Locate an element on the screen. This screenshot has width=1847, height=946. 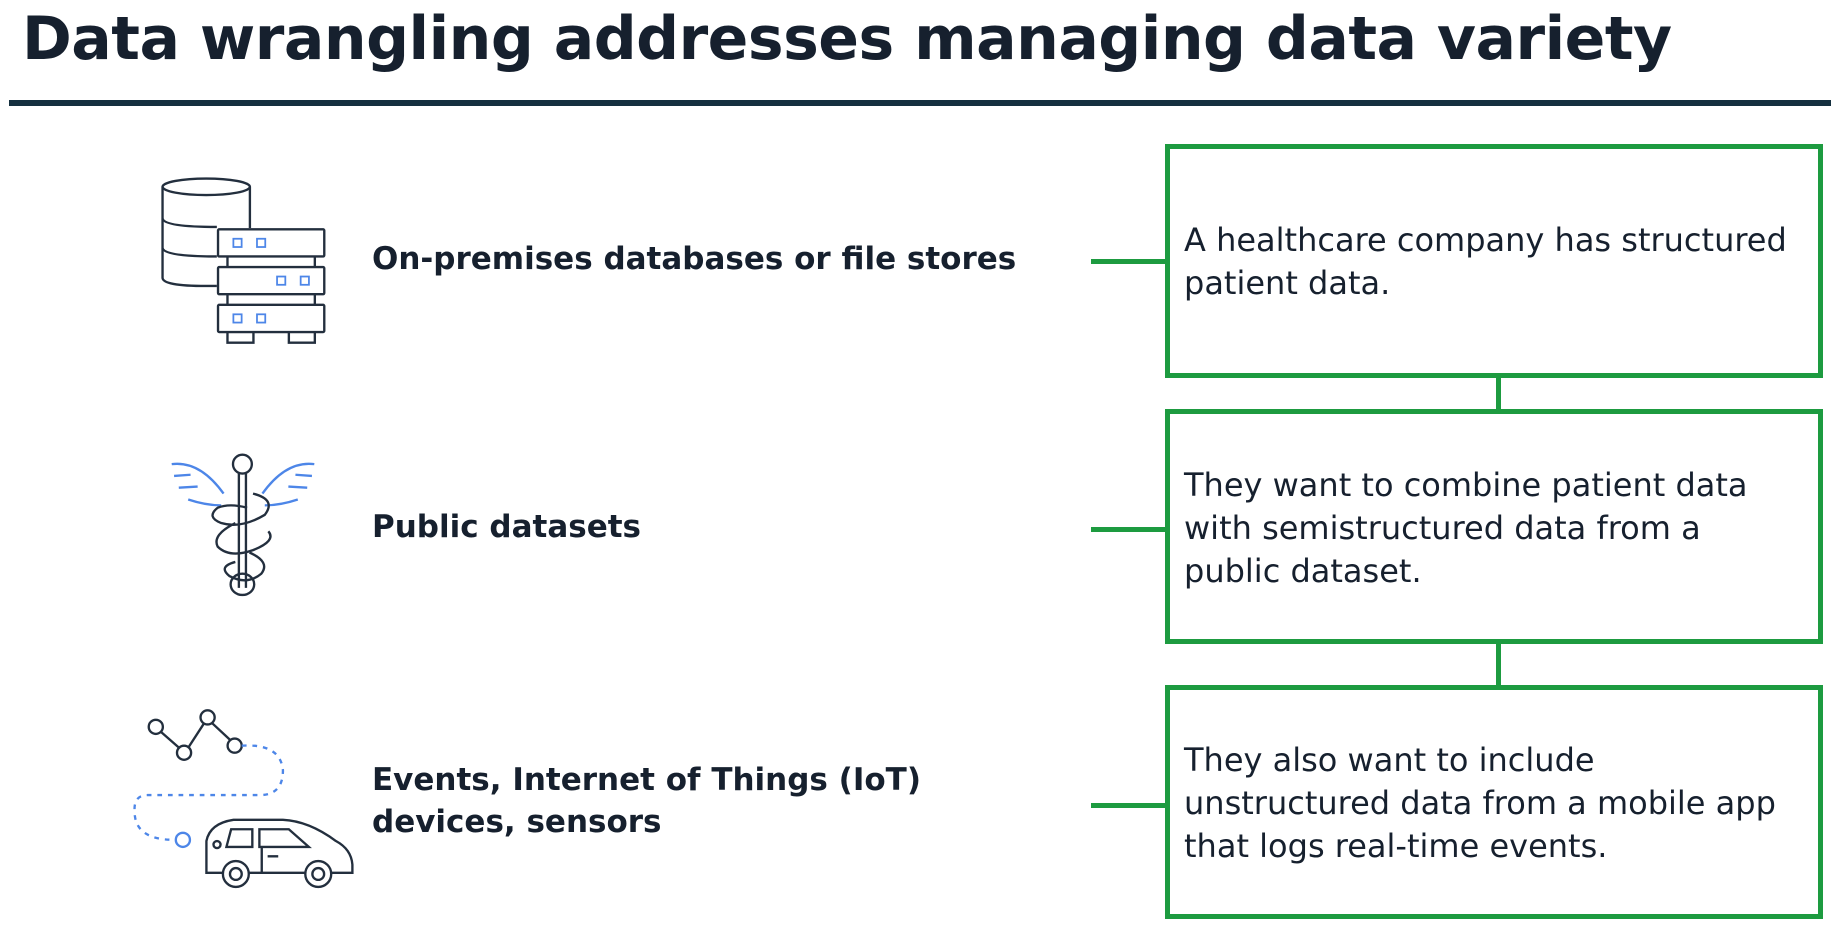
title-divider is located at coordinates (920, 103).